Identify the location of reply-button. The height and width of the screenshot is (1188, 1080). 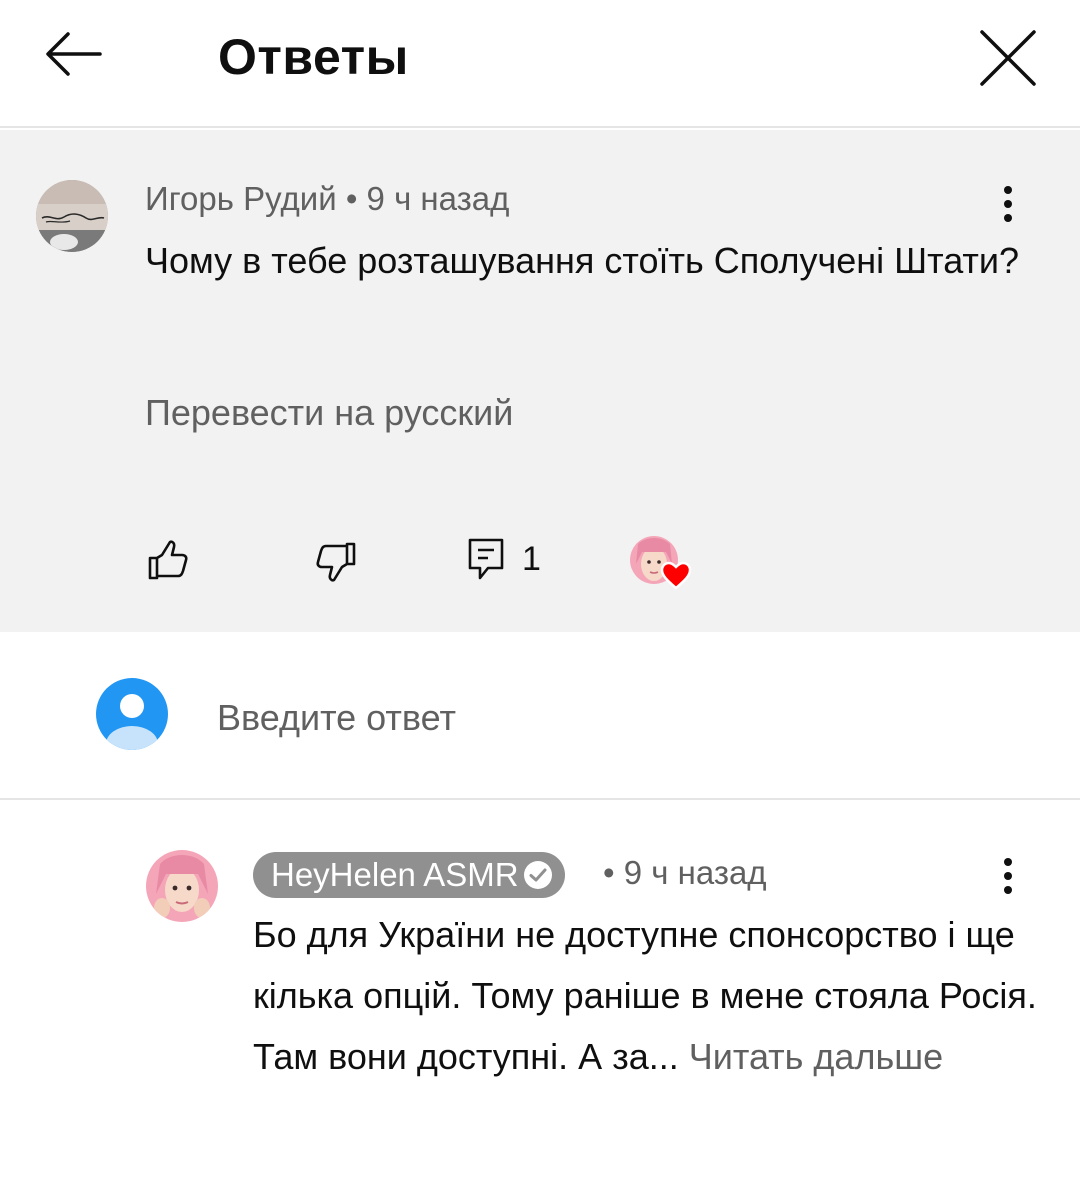
(486, 561).